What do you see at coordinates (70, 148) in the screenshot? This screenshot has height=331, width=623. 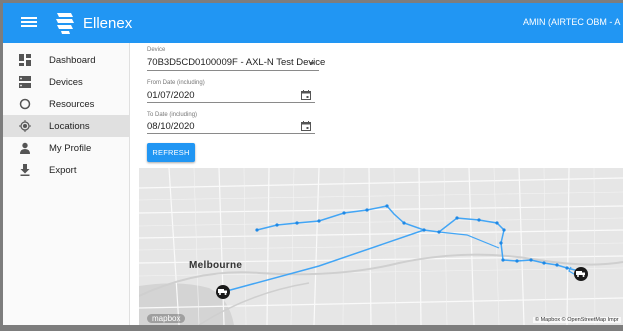 I see `sidebar-item-label: My Profile` at bounding box center [70, 148].